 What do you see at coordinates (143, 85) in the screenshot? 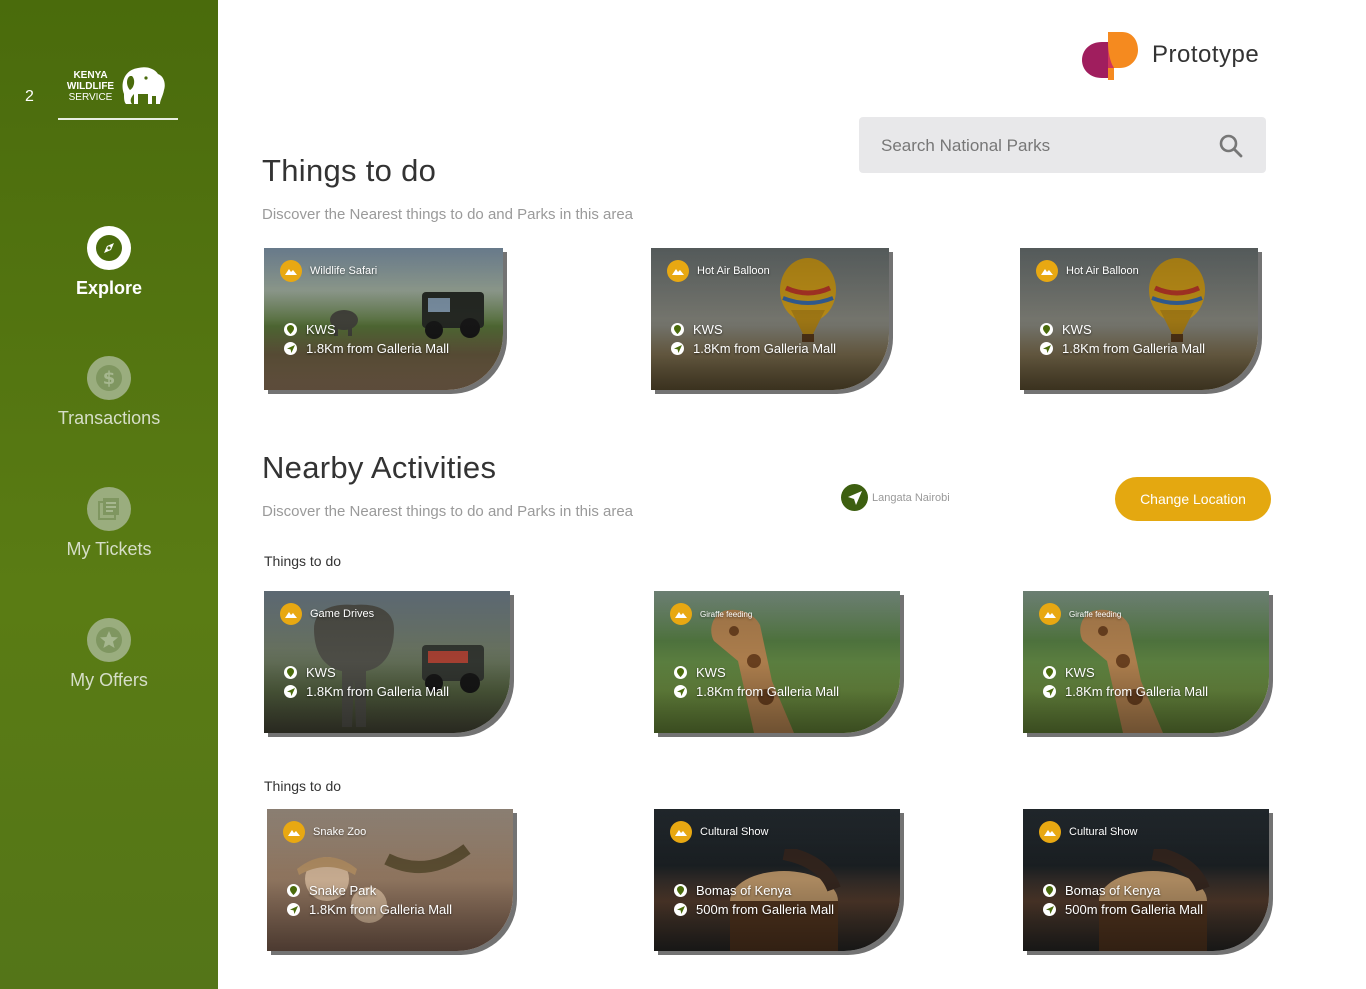
I see `elephant-icon` at bounding box center [143, 85].